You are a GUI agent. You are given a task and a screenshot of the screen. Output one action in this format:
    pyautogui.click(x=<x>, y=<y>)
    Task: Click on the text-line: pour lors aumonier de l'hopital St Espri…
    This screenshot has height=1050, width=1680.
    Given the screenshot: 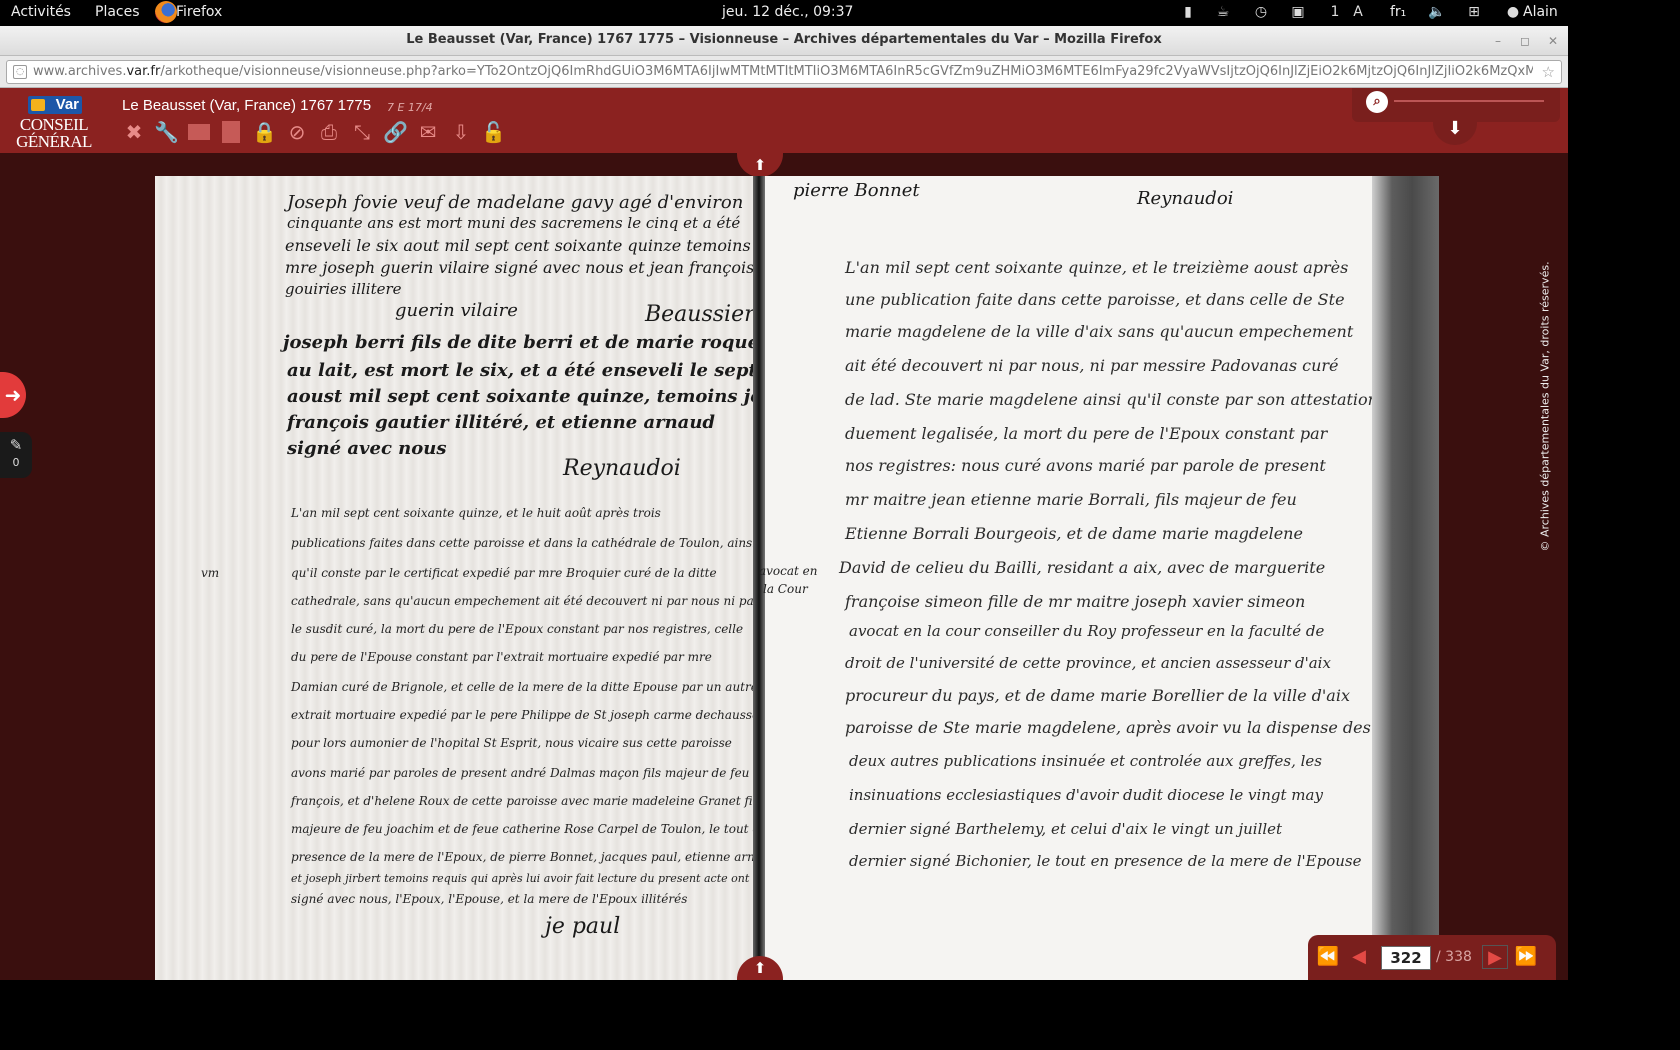 What is the action you would take?
    pyautogui.click(x=511, y=743)
    